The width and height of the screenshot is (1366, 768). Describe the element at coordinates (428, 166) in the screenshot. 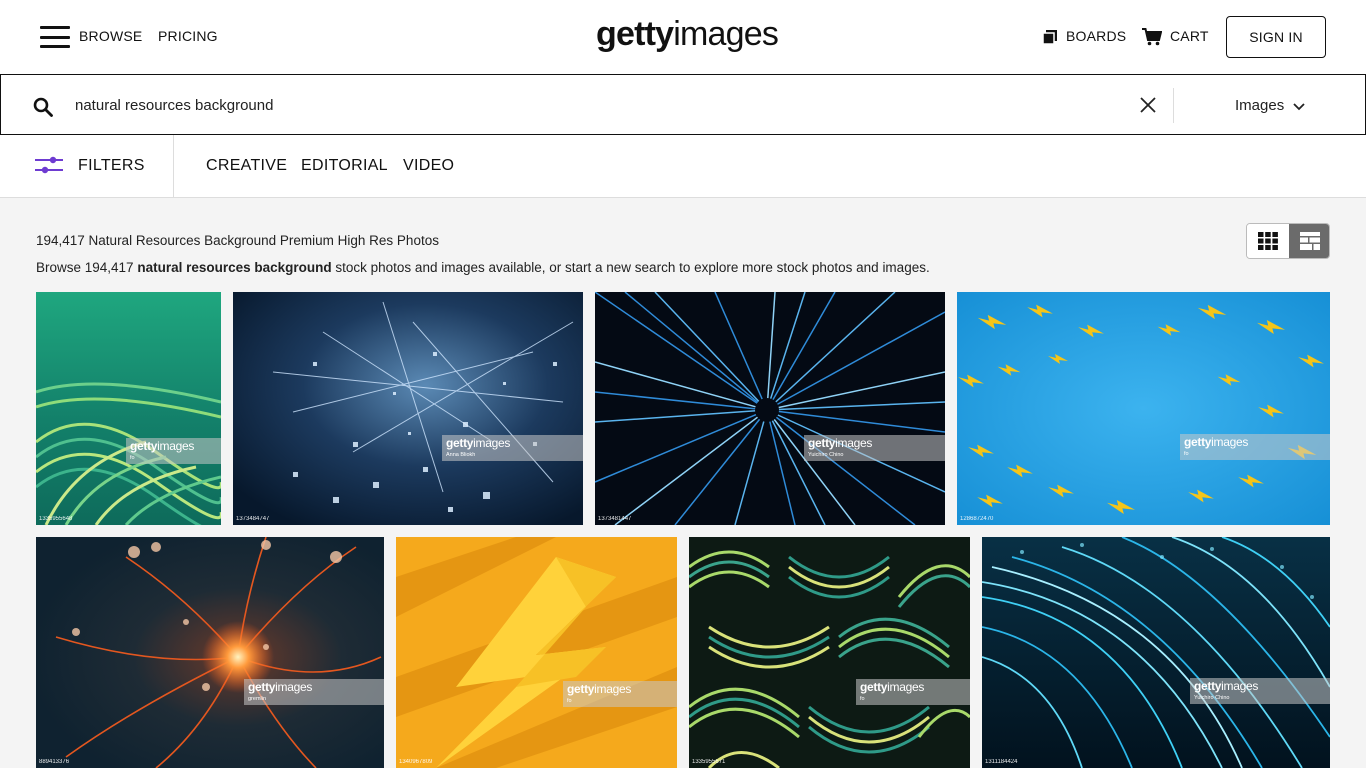

I see `tab-video: VIDEO` at that location.